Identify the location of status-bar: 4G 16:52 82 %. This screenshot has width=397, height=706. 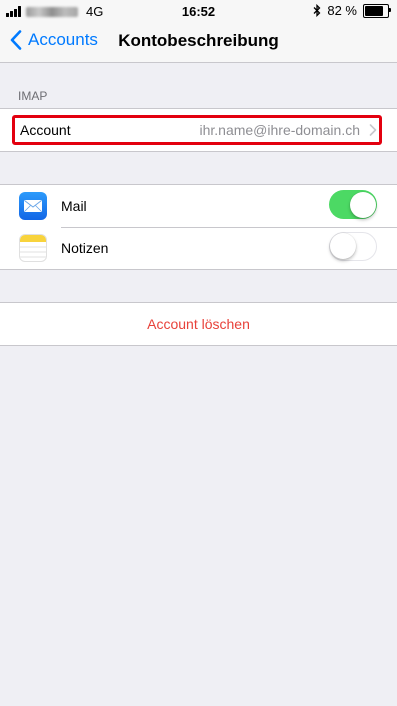
(198, 11).